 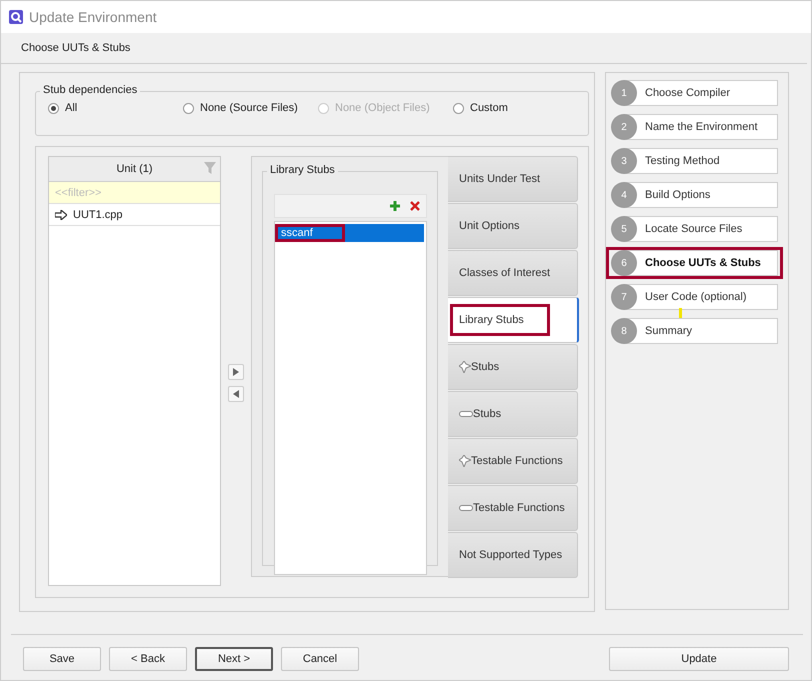 I want to click on stub-label: sscanf, so click(x=310, y=233).